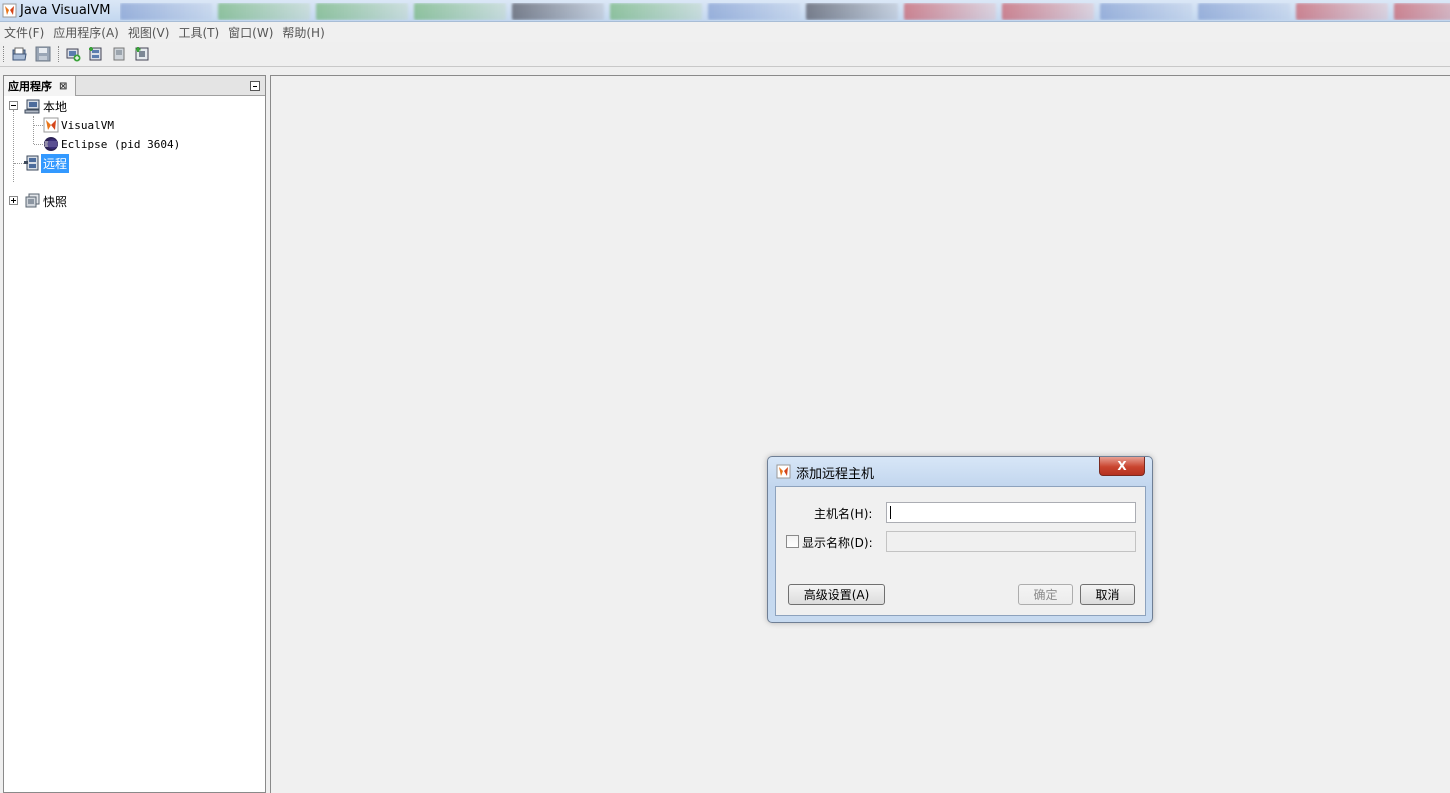  What do you see at coordinates (24, 32) in the screenshot?
I see `menu-file: 文件(F)` at bounding box center [24, 32].